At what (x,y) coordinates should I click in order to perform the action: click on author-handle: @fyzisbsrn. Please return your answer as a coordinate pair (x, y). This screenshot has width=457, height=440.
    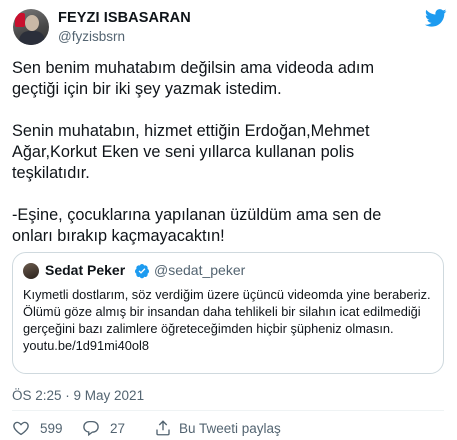
    Looking at the image, I should click on (91, 36).